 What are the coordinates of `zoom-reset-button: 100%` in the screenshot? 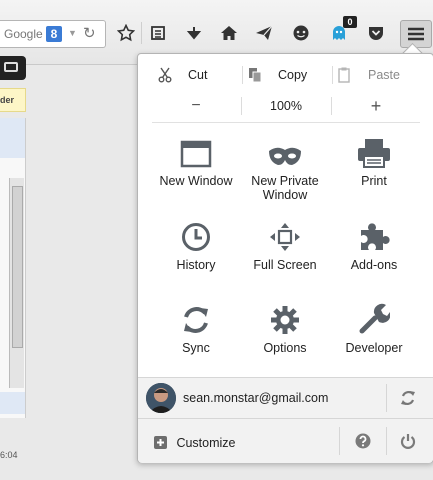 It's located at (286, 106).